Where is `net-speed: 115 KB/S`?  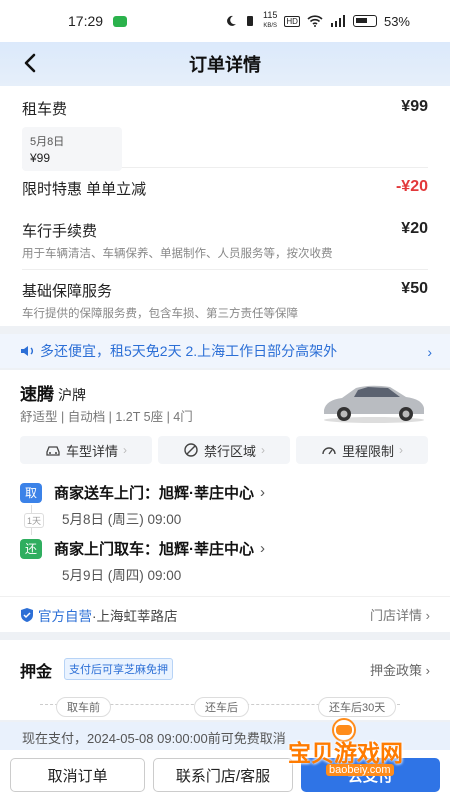 net-speed: 115 KB/S is located at coordinates (270, 20).